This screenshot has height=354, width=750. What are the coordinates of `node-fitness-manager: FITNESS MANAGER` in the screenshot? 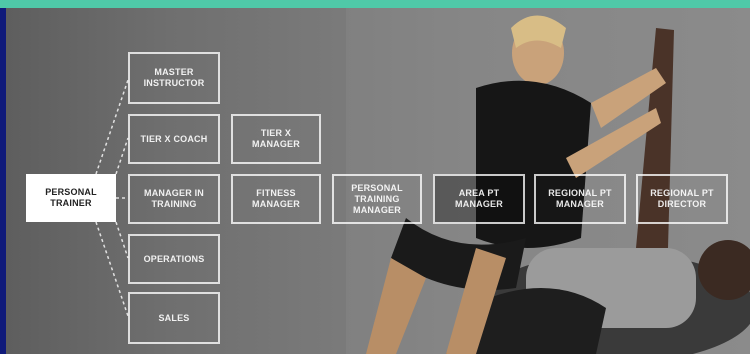 It's located at (276, 199).